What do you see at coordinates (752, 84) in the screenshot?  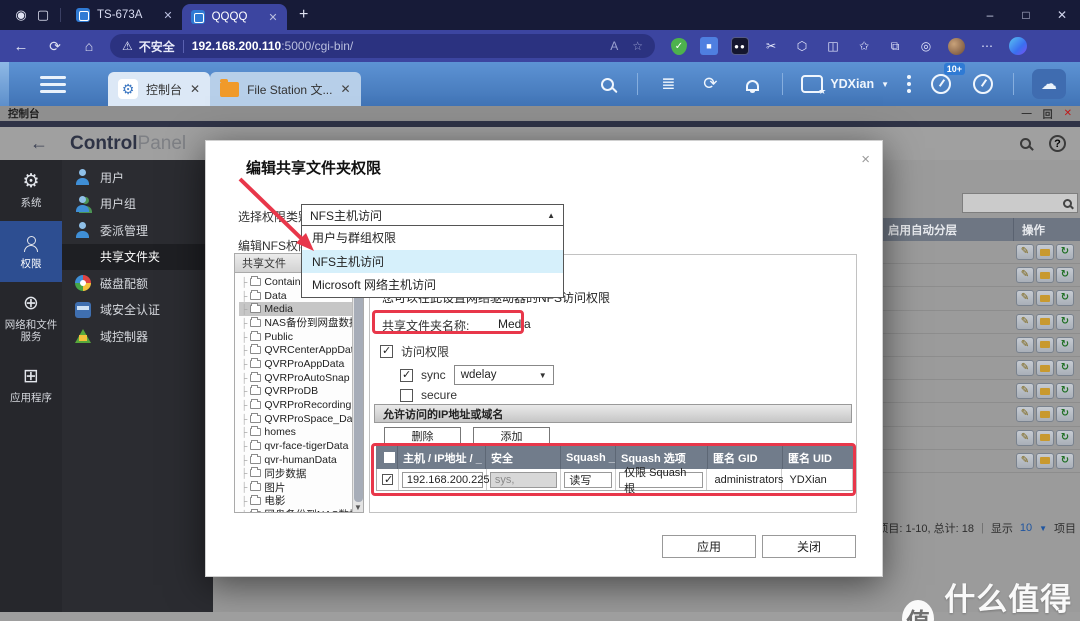 I see `notification-bell-icon` at bounding box center [752, 84].